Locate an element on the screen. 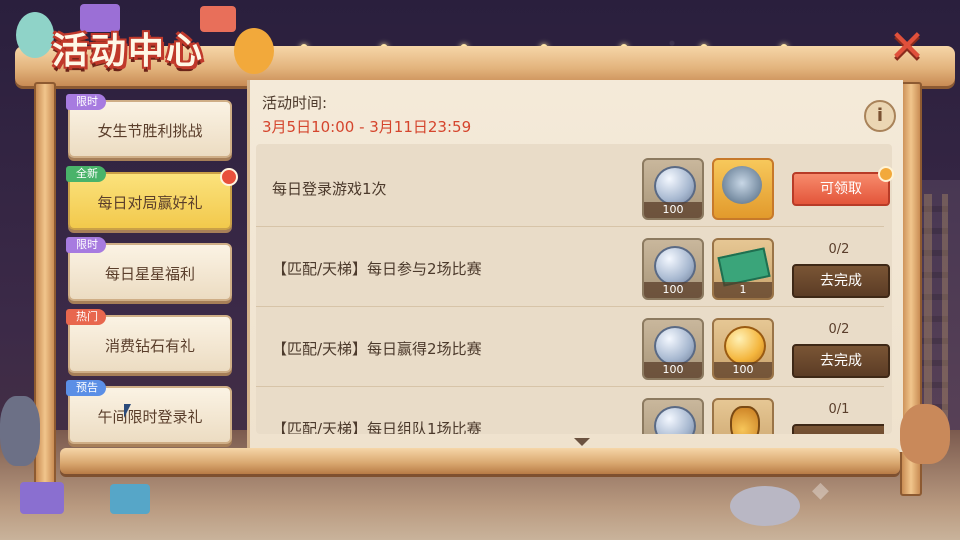 This screenshot has height=540, width=960. task-row: 每日登录游戏1次 100 可领取 is located at coordinates (575, 187).